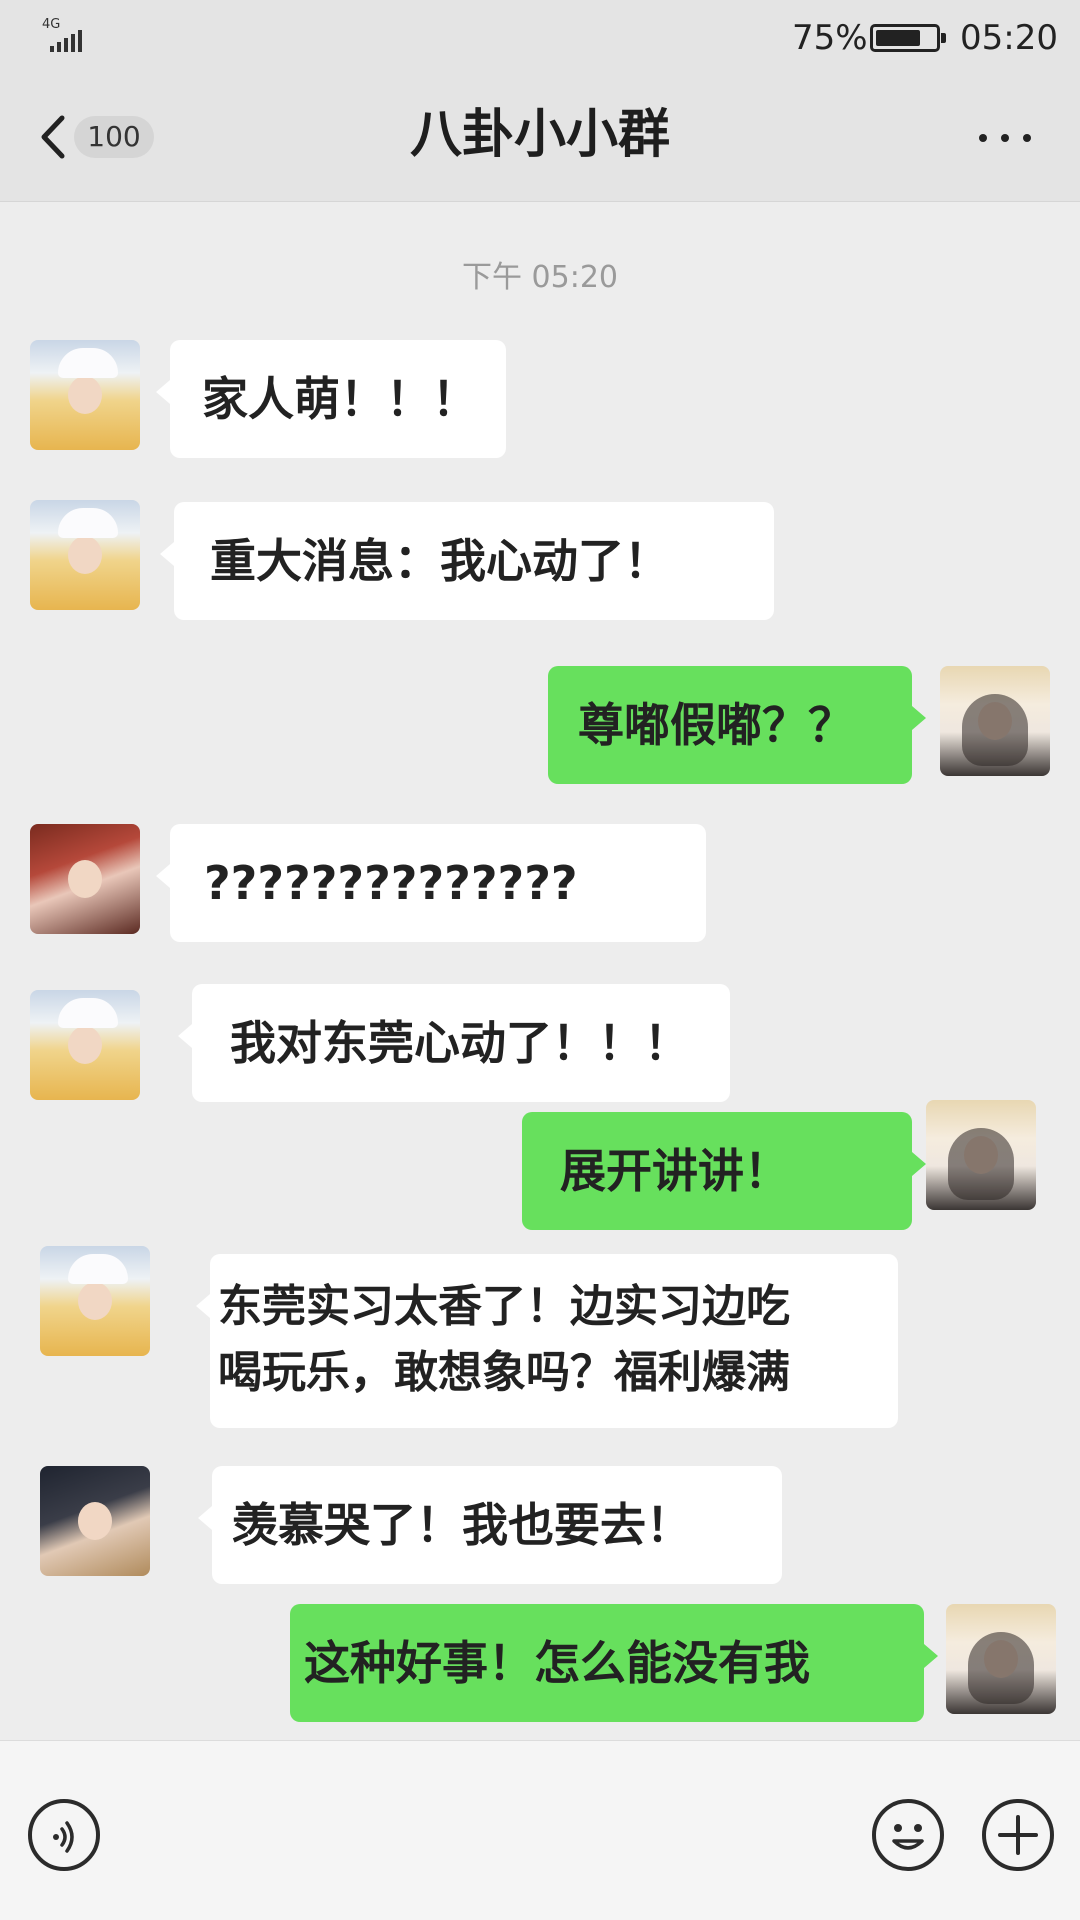 This screenshot has width=1080, height=1920. Describe the element at coordinates (504, 1306) in the screenshot. I see `message-text-line: 东莞实习太香了！边实习边吃` at that location.